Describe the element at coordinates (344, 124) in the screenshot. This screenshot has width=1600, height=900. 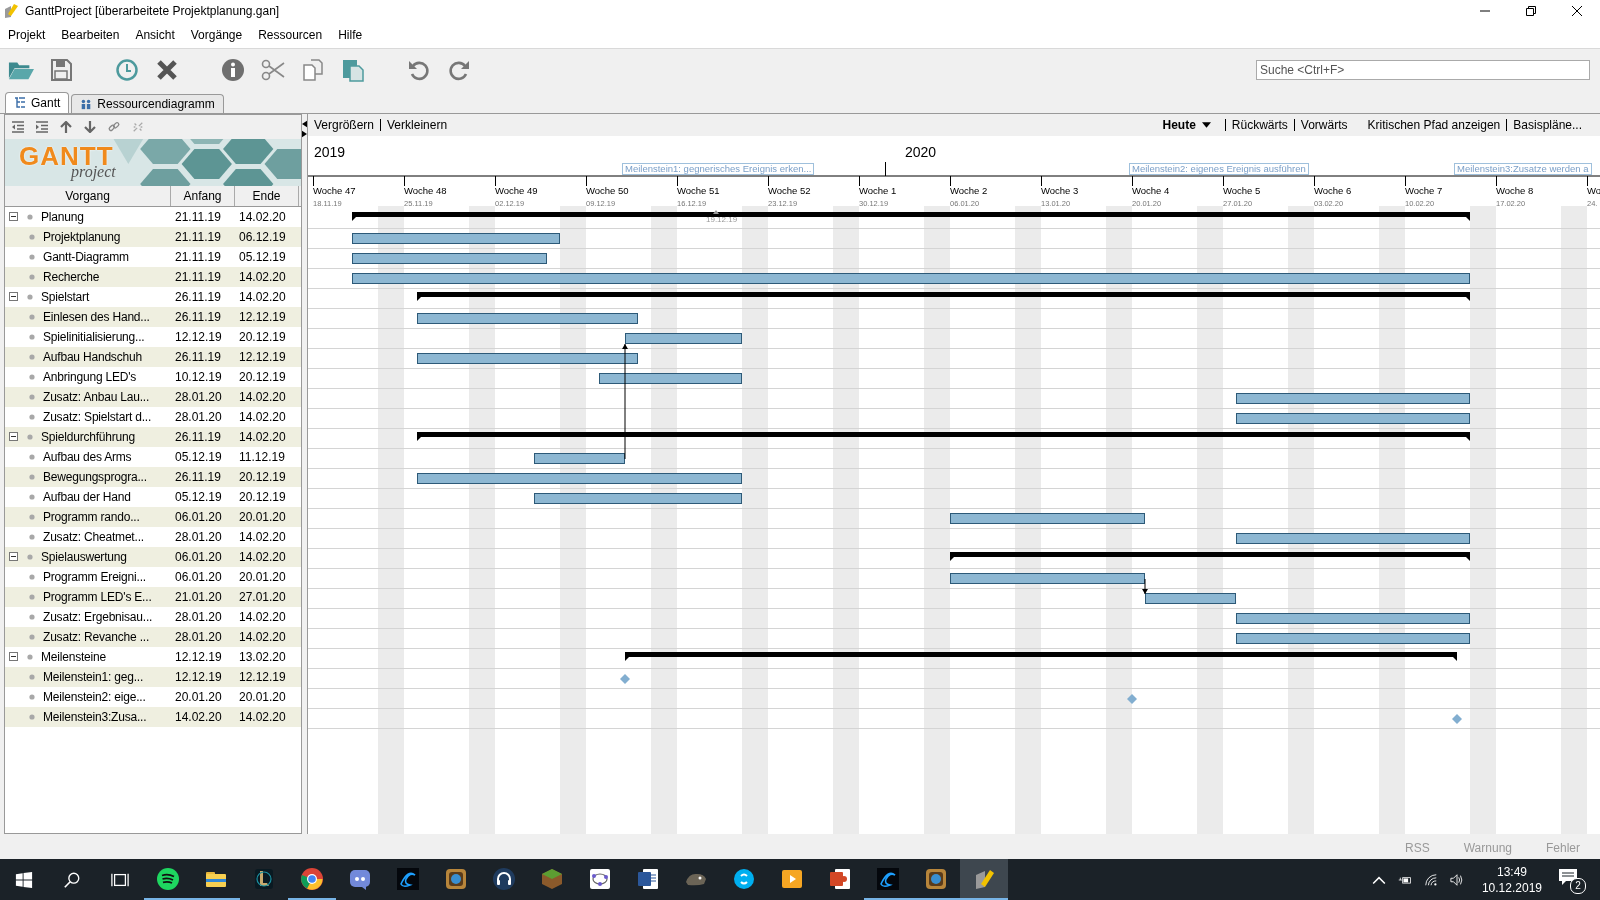
I see `zoom-link: Vergrößern` at that location.